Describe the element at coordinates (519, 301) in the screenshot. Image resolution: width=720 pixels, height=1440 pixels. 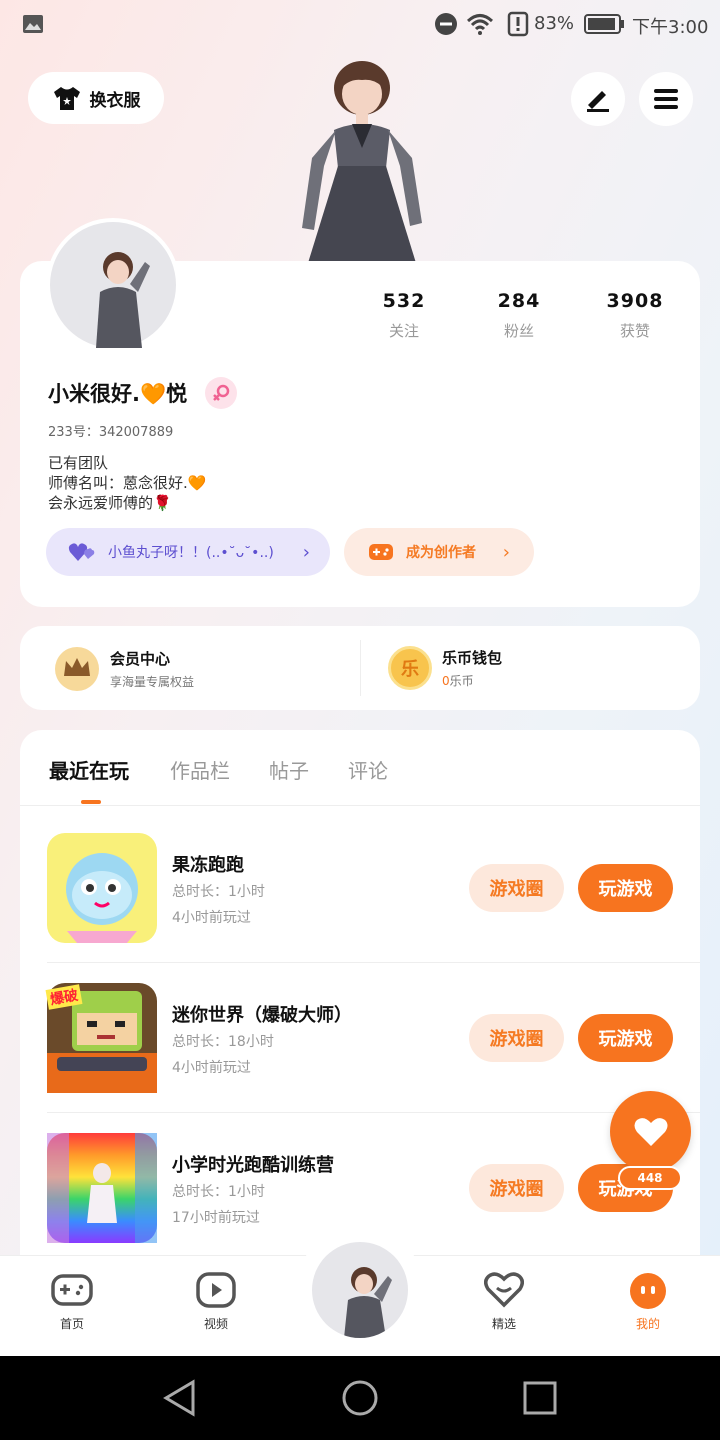
I see `followers-count: 284` at that location.